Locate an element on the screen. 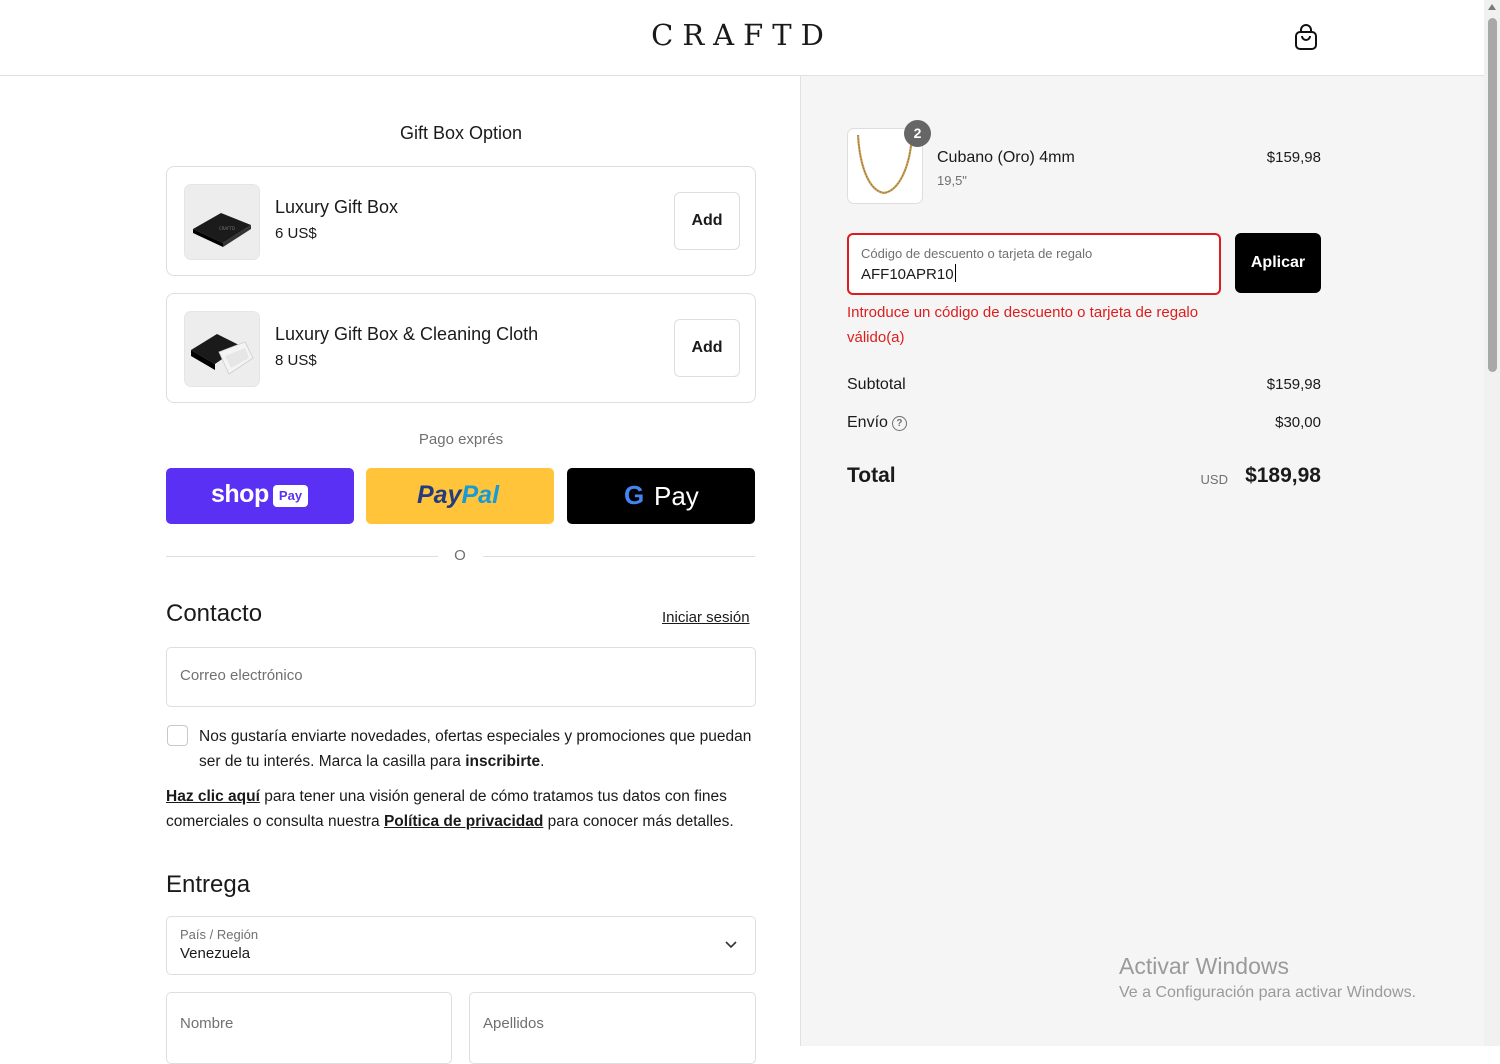 The width and height of the screenshot is (1500, 1064). email-placeholder: Correo electrónico is located at coordinates (241, 675).